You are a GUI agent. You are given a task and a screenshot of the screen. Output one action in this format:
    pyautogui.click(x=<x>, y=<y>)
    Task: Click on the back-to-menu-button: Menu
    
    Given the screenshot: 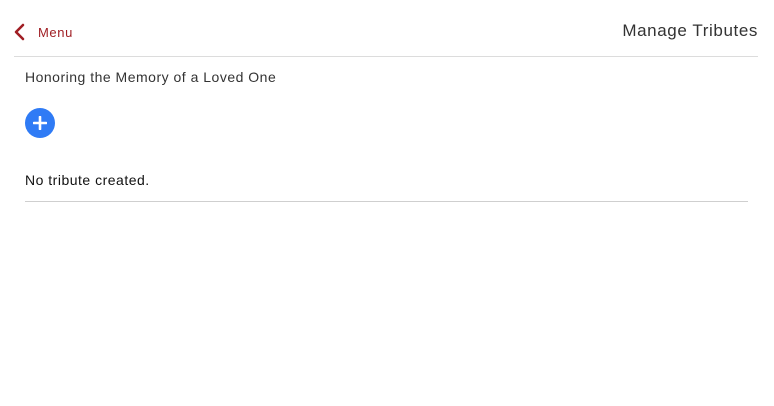 What is the action you would take?
    pyautogui.click(x=43, y=32)
    